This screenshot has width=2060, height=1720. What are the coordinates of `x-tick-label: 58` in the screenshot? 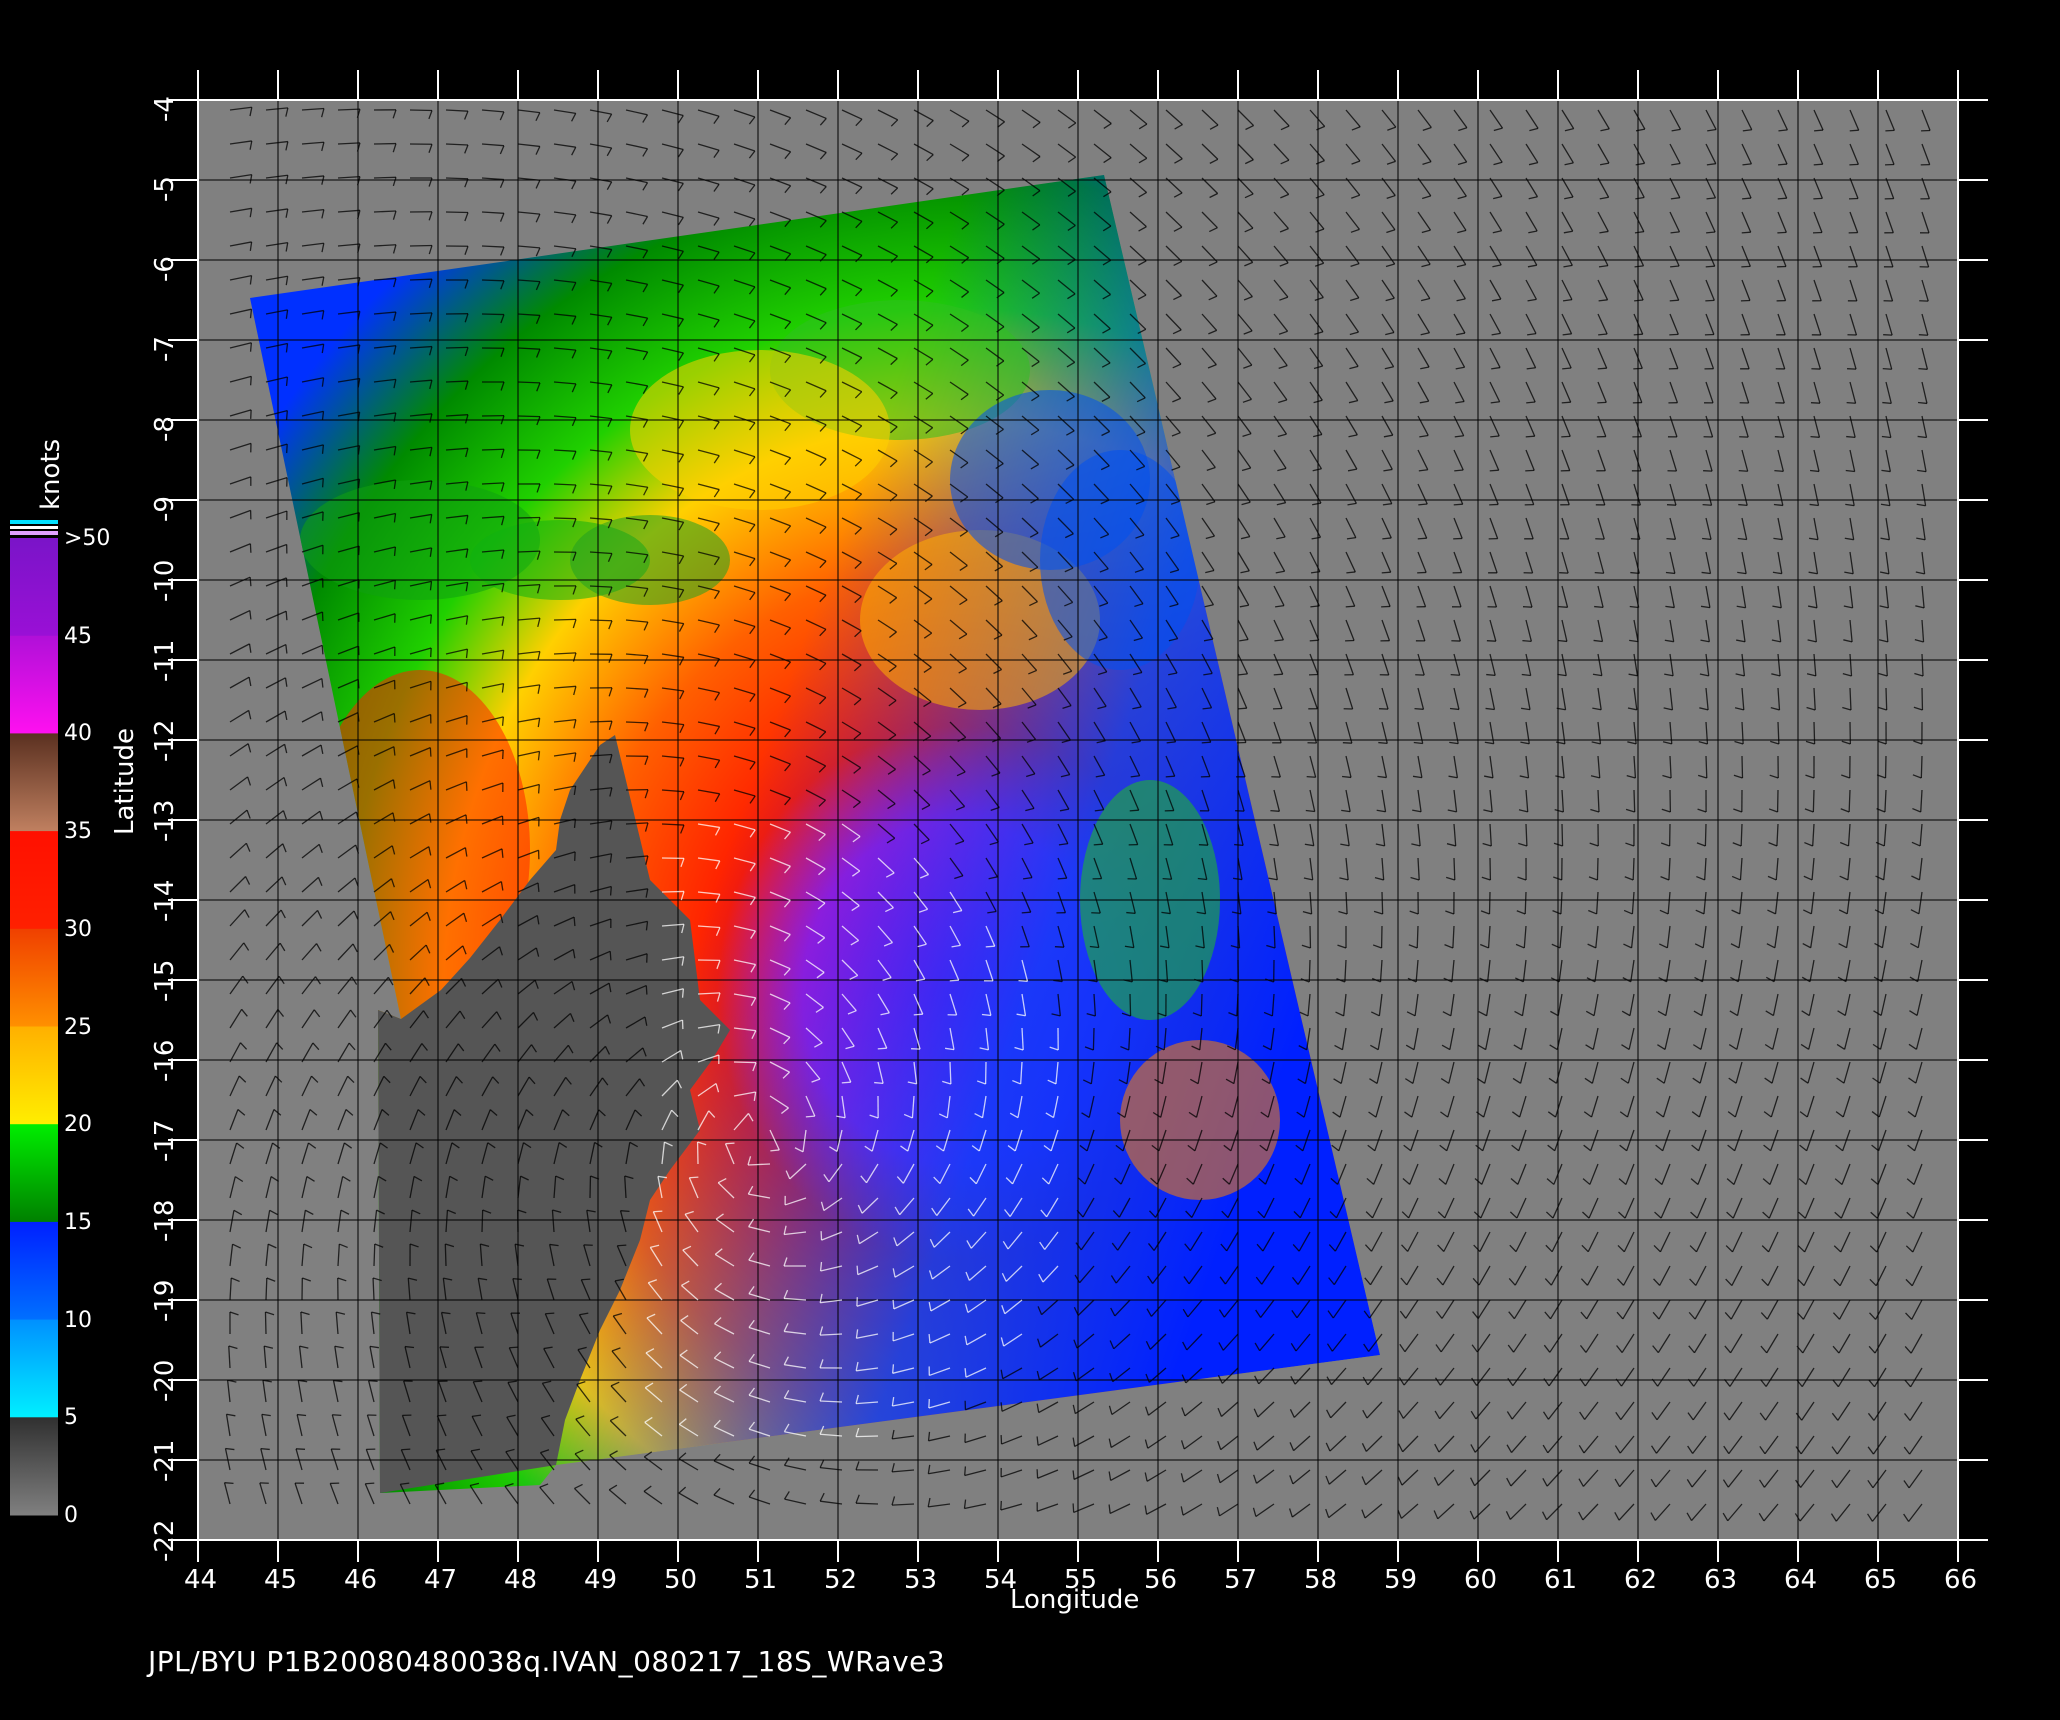 It's located at (1321, 1580).